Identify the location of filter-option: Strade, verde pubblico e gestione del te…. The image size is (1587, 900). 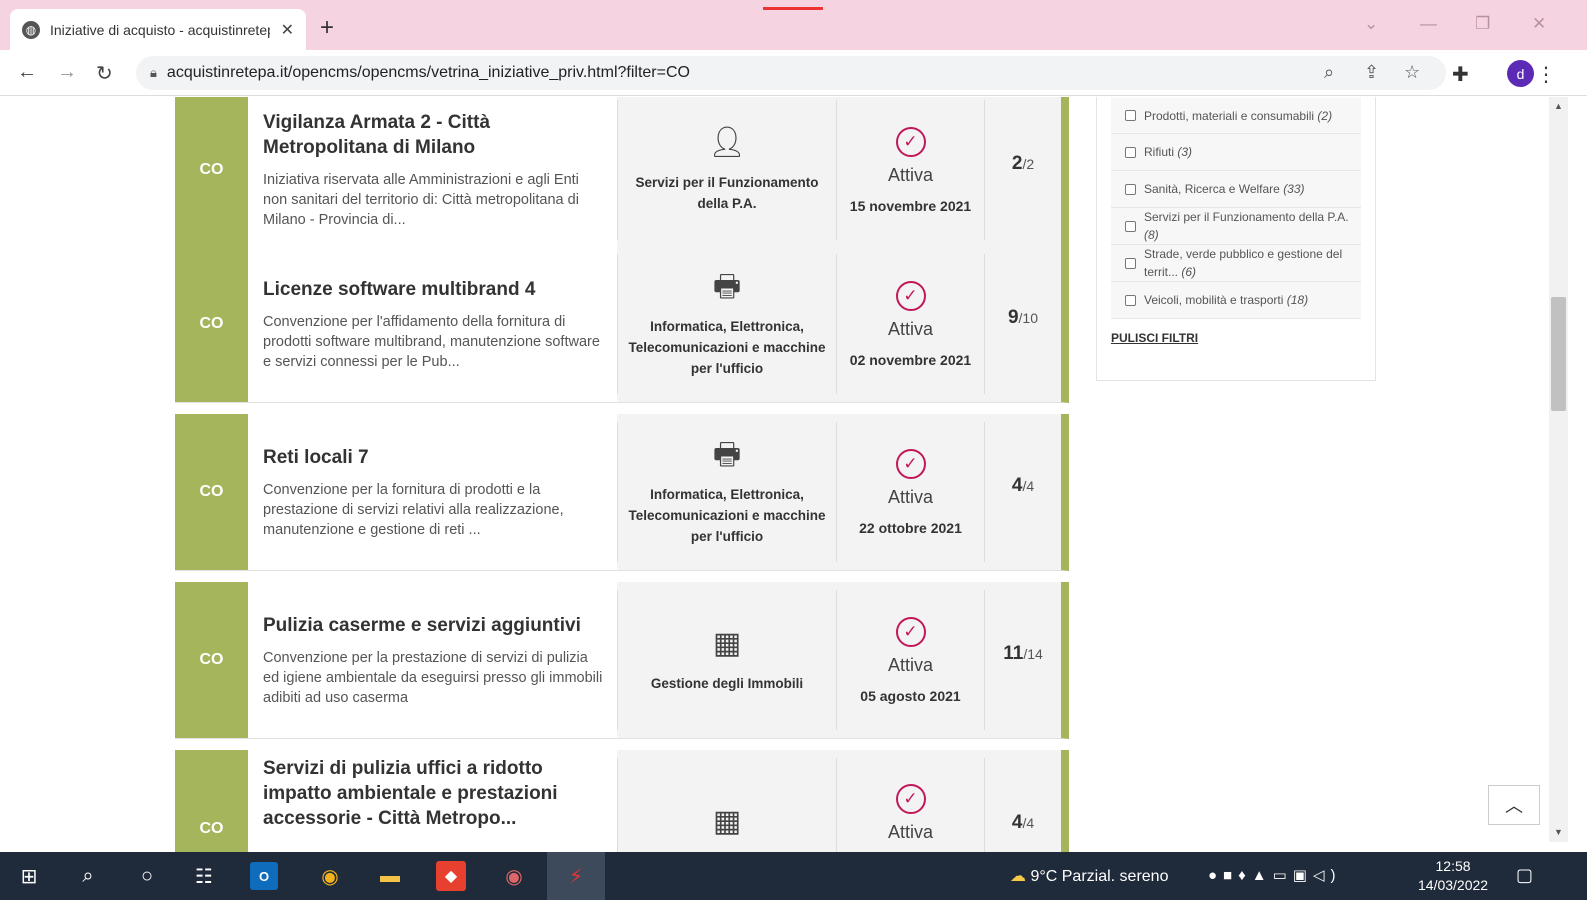
(1236, 263).